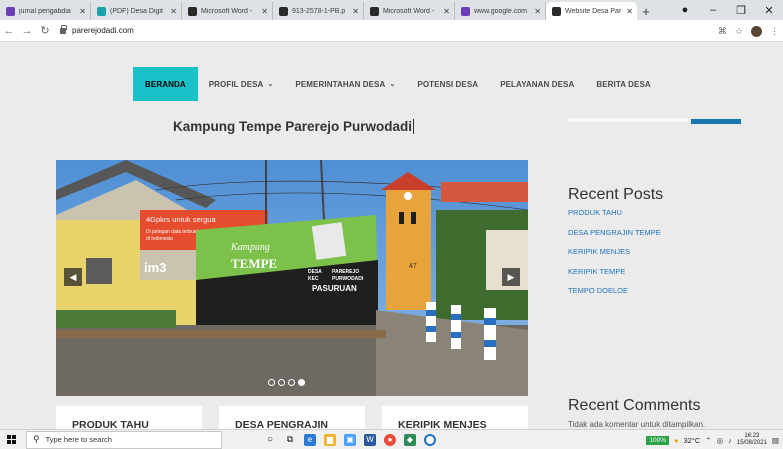 The height and width of the screenshot is (449, 783). Describe the element at coordinates (713, 10) in the screenshot. I see `minimize-button: –` at that location.